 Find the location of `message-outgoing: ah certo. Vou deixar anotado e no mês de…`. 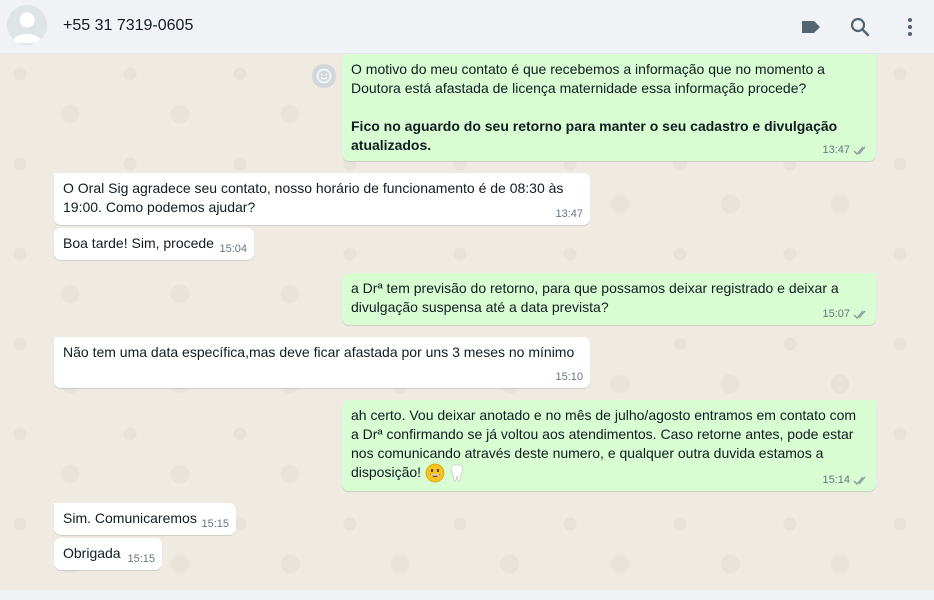

message-outgoing: ah certo. Vou deixar anotado e no mês de… is located at coordinates (609, 445).